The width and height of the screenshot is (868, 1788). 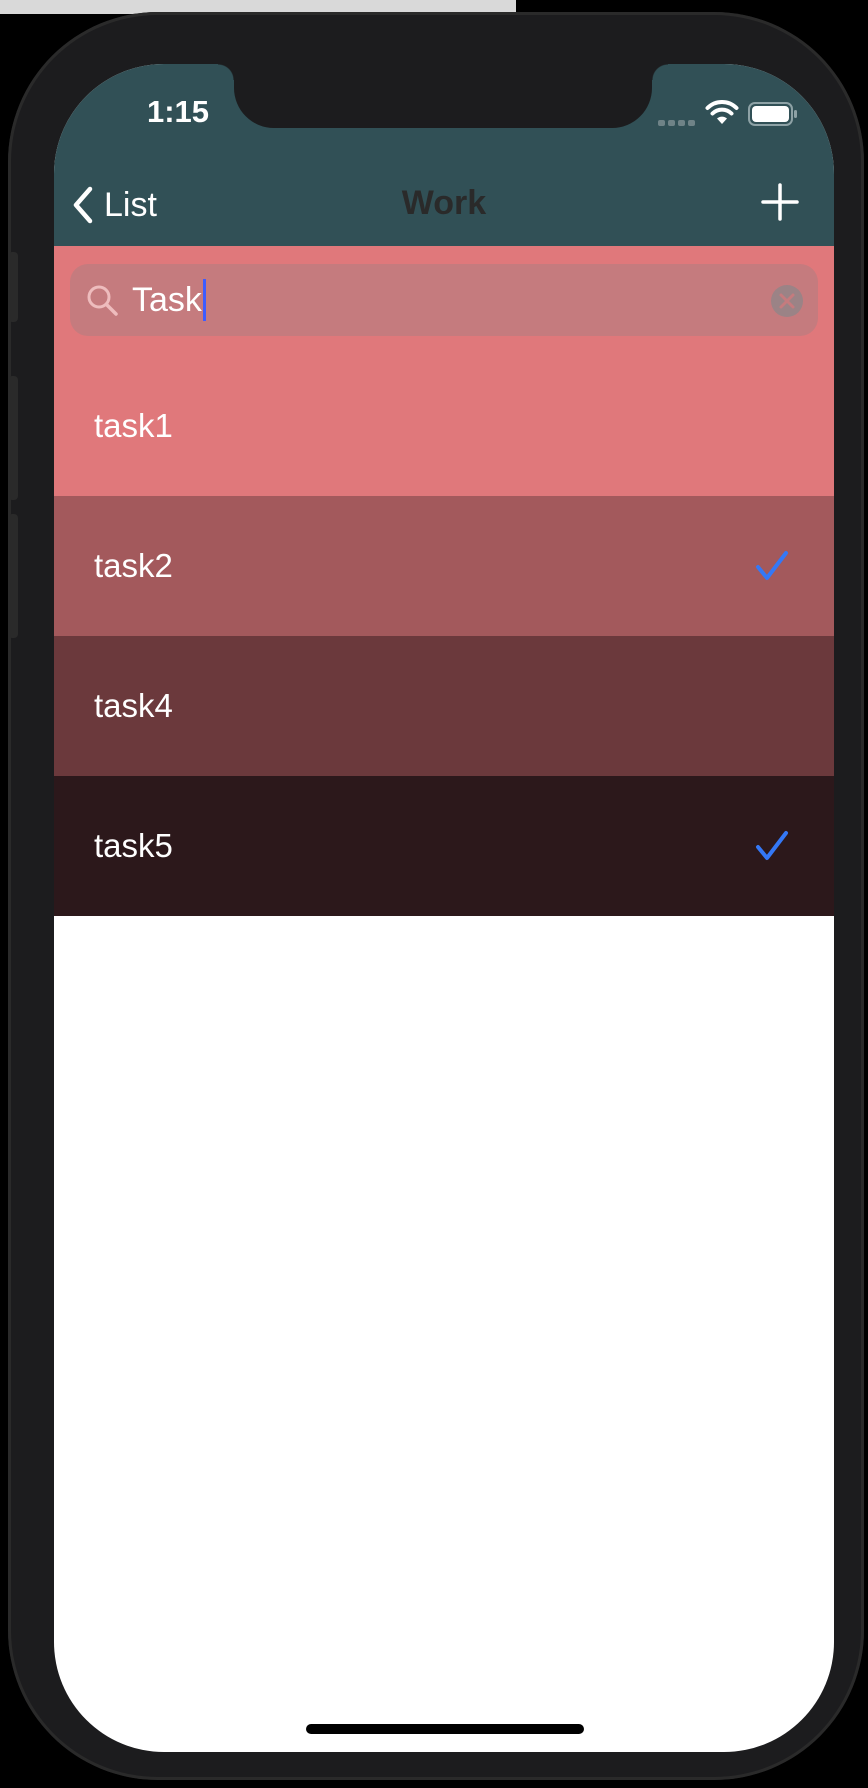 What do you see at coordinates (133, 705) in the screenshot?
I see `task-label: task4` at bounding box center [133, 705].